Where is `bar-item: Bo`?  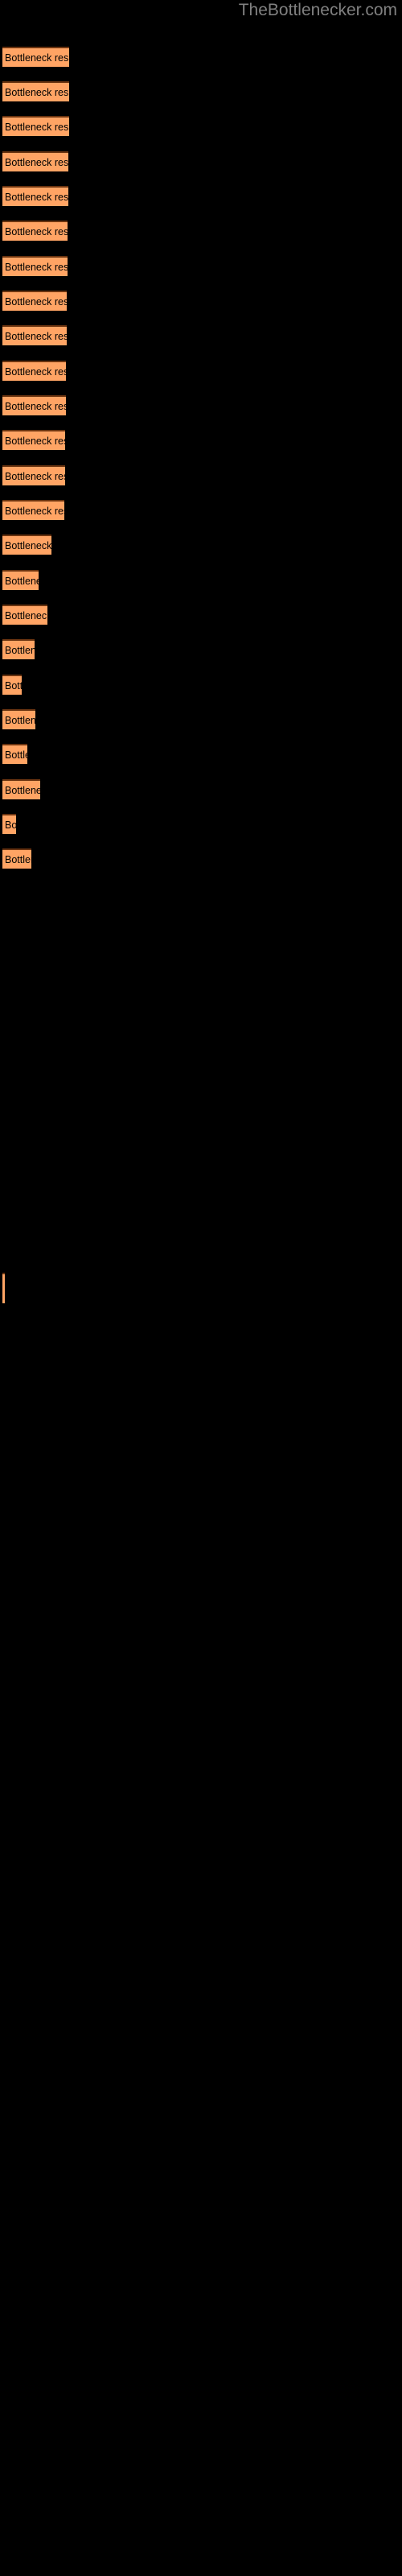
bar-item: Bo is located at coordinates (9, 824).